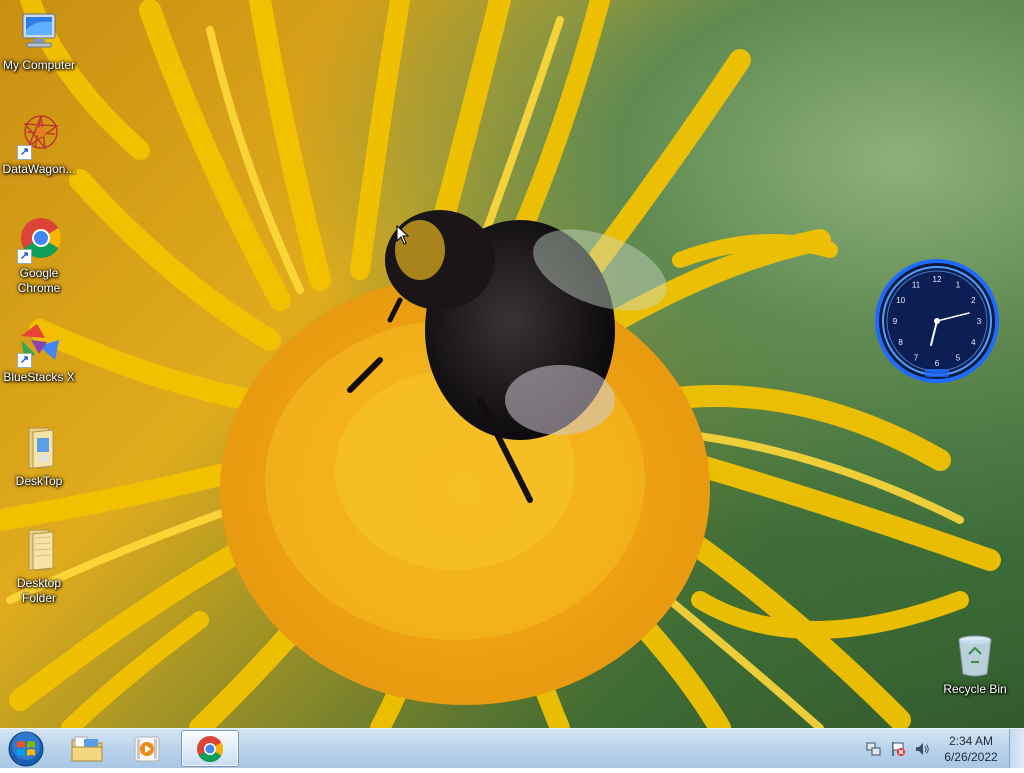 The height and width of the screenshot is (773, 1024). I want to click on clock-numeral: 9, so click(895, 321).